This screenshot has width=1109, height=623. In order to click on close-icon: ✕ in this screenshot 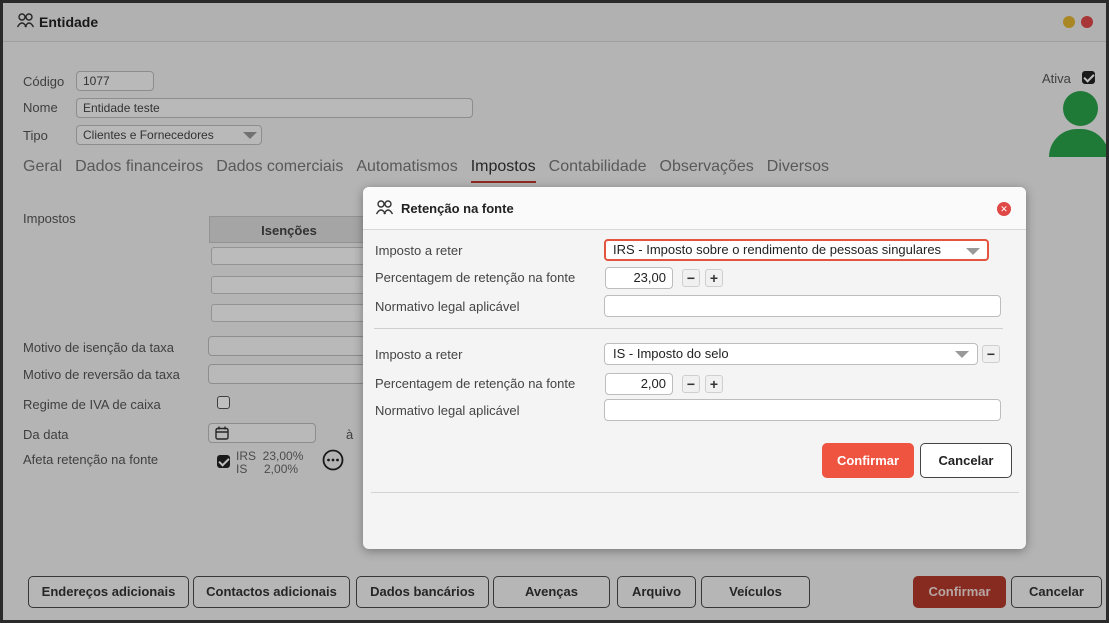, I will do `click(1004, 209)`.